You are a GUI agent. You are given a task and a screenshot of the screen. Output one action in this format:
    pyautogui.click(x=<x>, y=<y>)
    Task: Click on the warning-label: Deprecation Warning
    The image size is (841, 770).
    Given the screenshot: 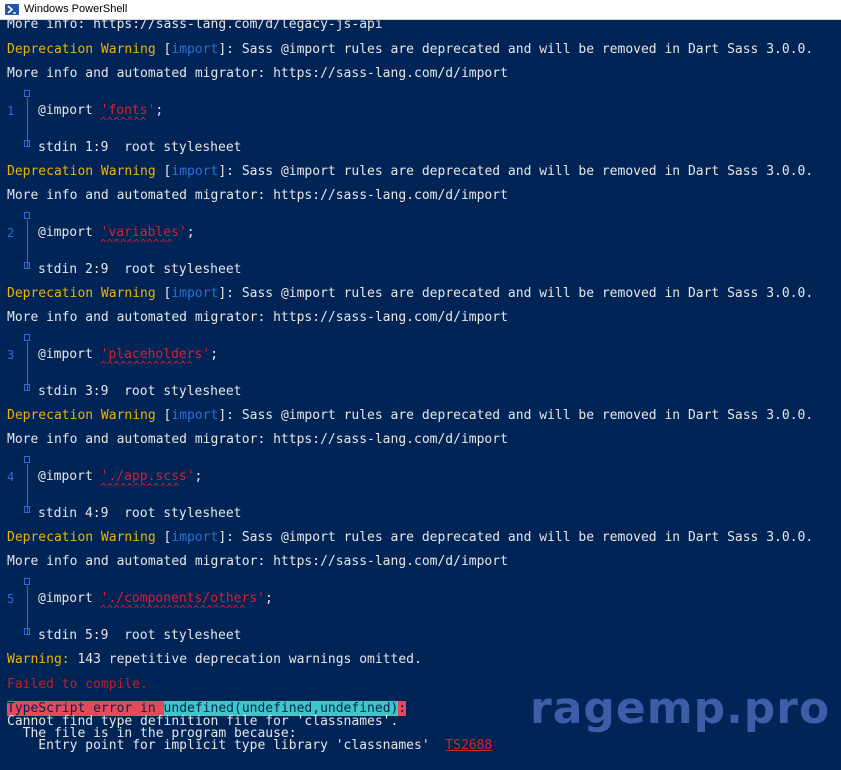 What is the action you would take?
    pyautogui.click(x=81, y=49)
    